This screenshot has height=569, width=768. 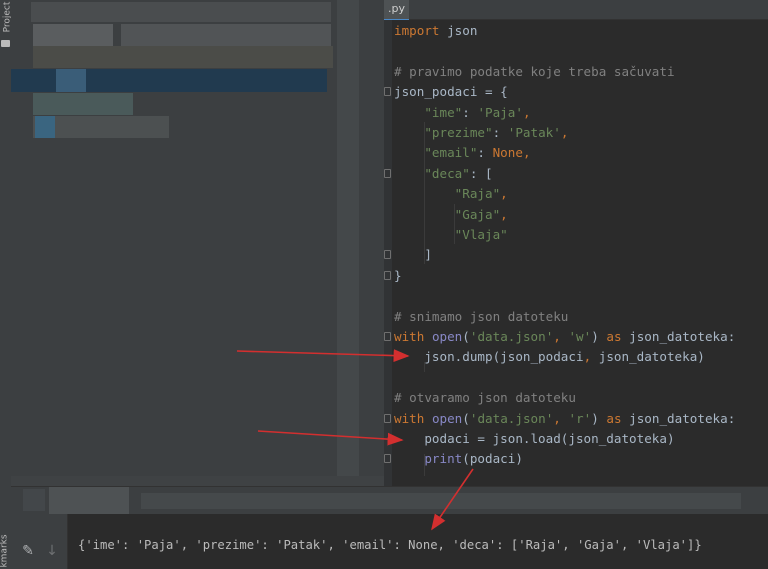 What do you see at coordinates (477, 214) in the screenshot?
I see `code-token: "Gaja"` at bounding box center [477, 214].